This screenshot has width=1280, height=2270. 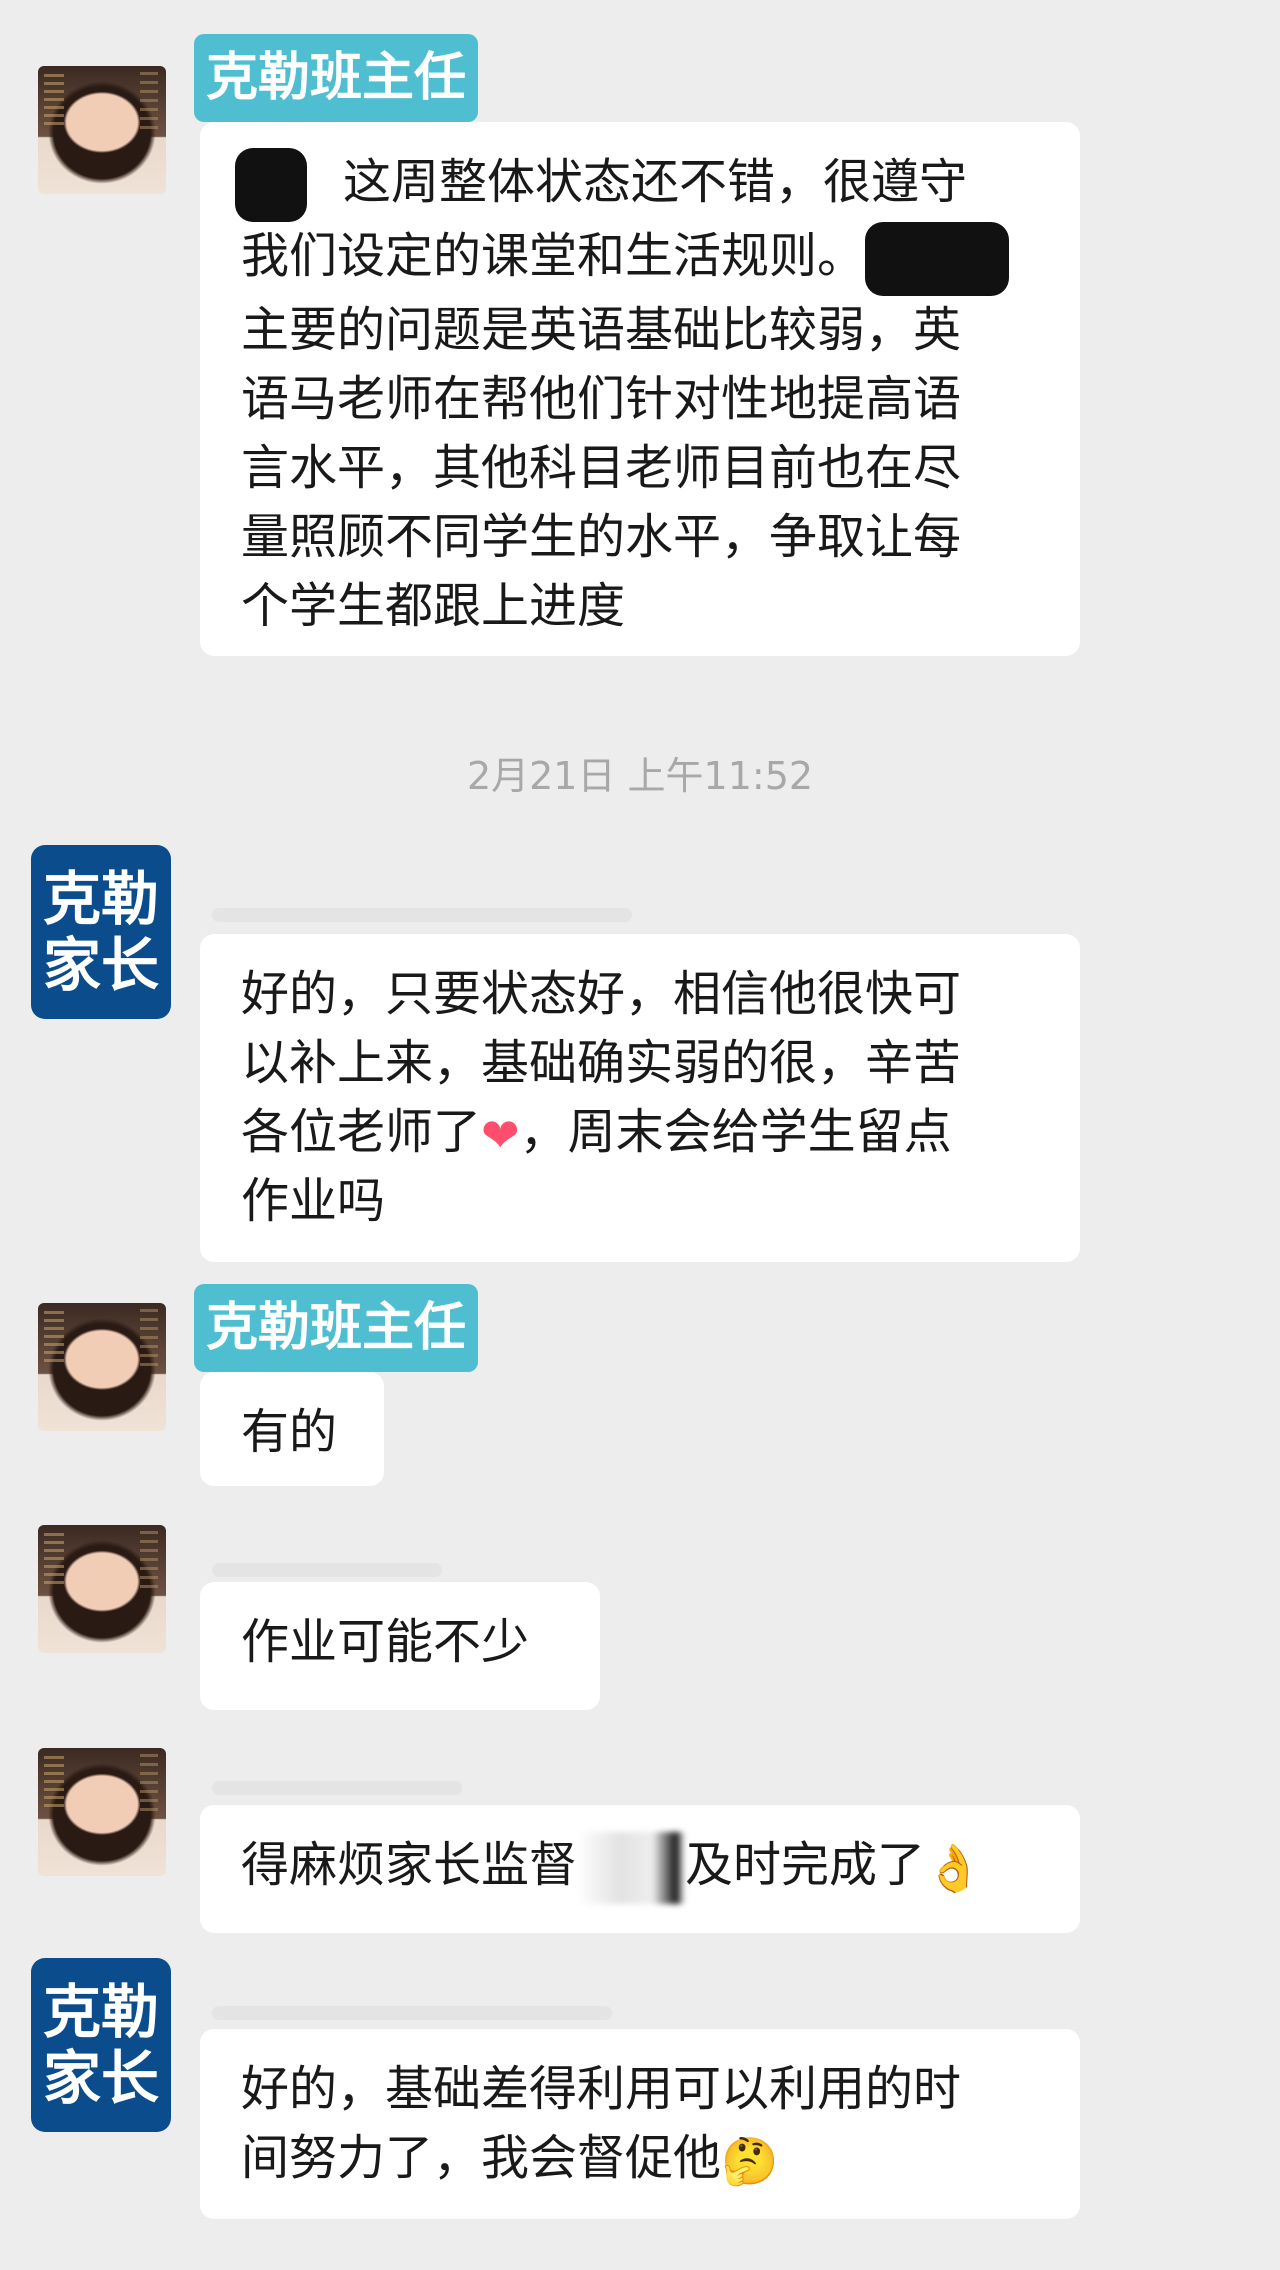 What do you see at coordinates (601, 2089) in the screenshot?
I see `message-line: 好的，基础差得利用可以利用的时` at bounding box center [601, 2089].